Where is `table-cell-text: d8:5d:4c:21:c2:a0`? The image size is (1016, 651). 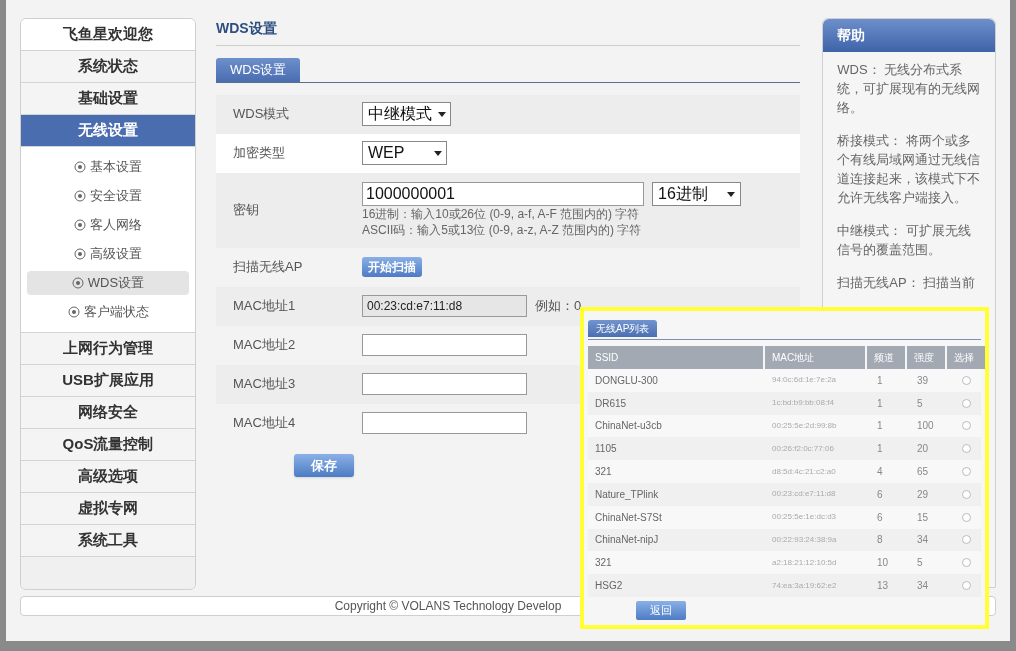 table-cell-text: d8:5d:4c:21:c2:a0 is located at coordinates (804, 471).